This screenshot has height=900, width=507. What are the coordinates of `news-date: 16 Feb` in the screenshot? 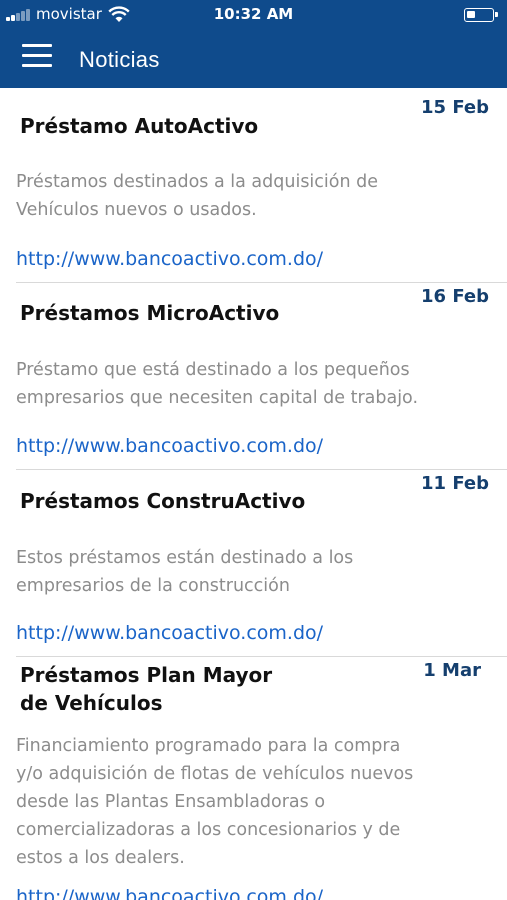 It's located at (455, 296).